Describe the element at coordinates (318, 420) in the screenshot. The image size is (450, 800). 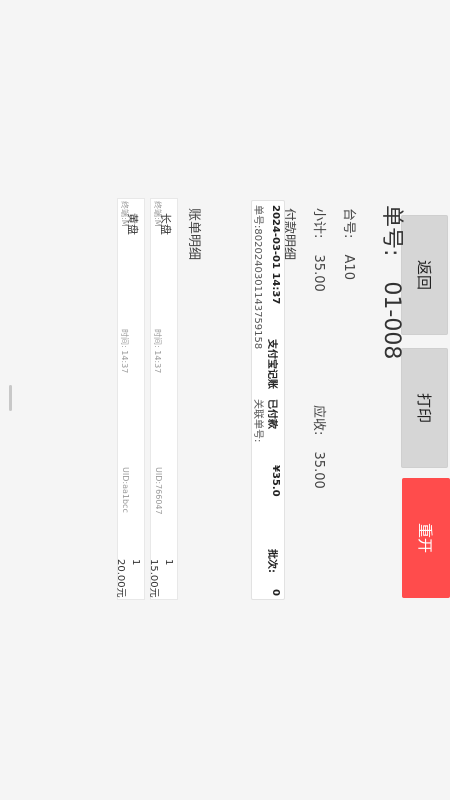
I see `receivable-label: 应收:` at that location.